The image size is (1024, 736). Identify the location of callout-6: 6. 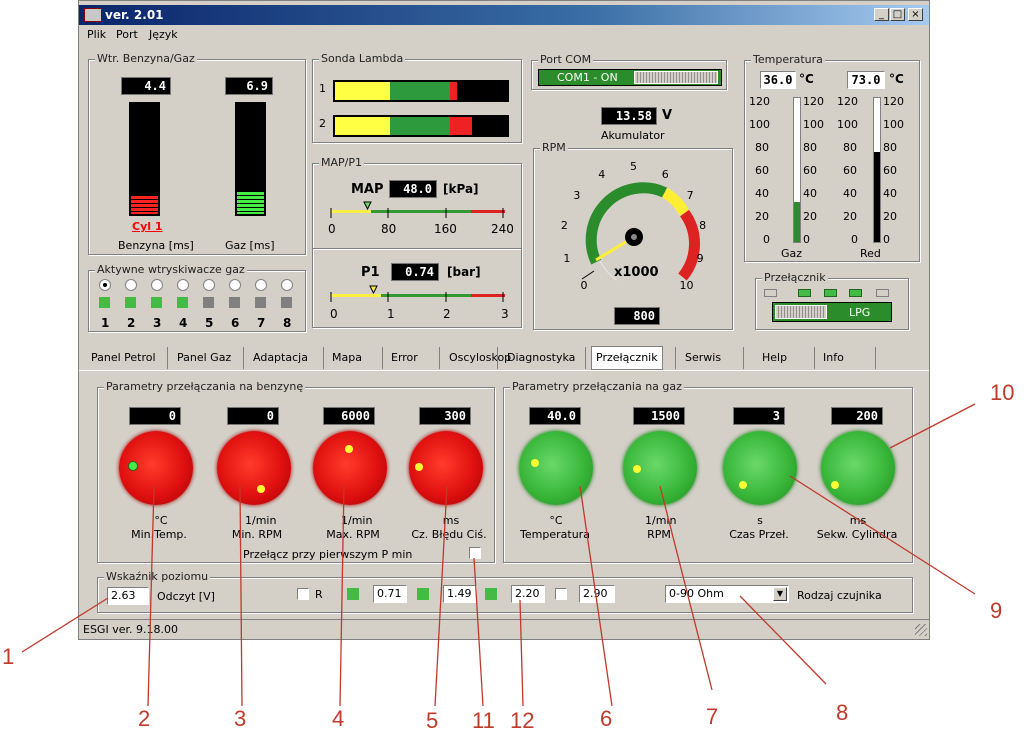
(606, 718).